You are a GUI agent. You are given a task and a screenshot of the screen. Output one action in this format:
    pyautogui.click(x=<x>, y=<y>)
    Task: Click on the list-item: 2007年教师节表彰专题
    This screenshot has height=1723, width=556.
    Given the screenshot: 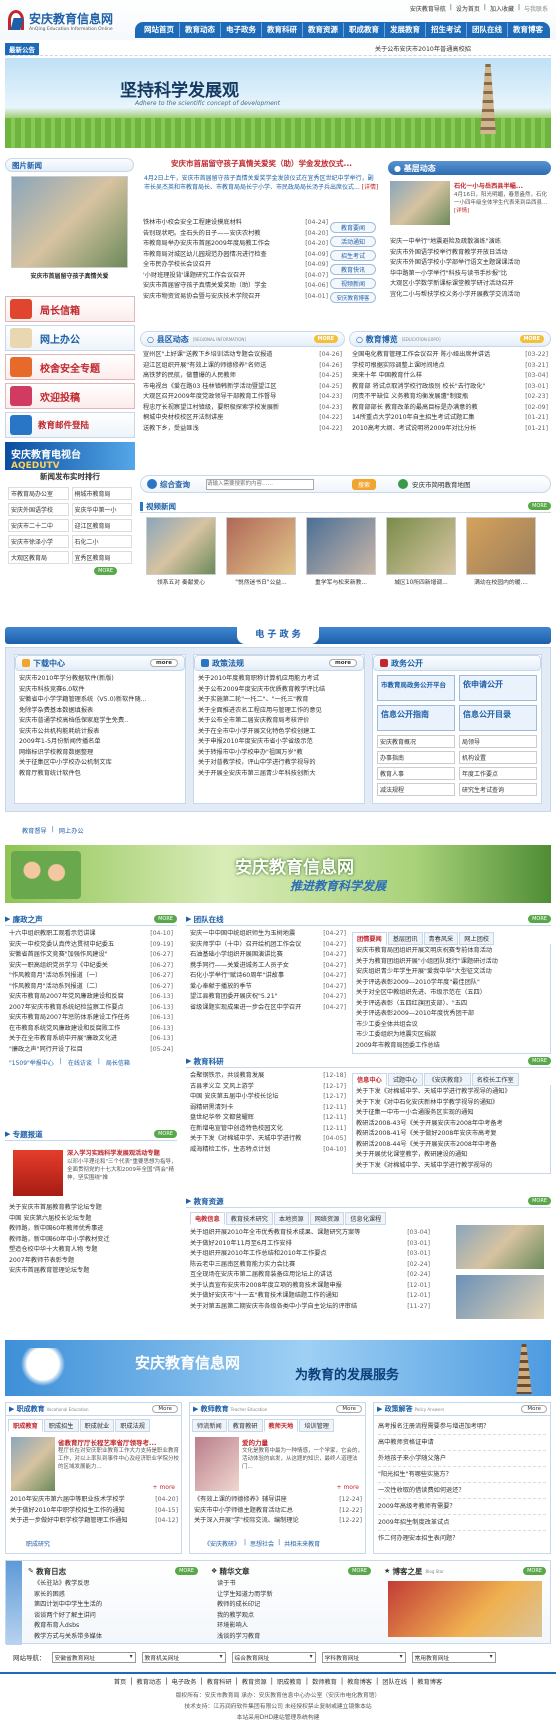 What is the action you would take?
    pyautogui.click(x=91, y=1261)
    